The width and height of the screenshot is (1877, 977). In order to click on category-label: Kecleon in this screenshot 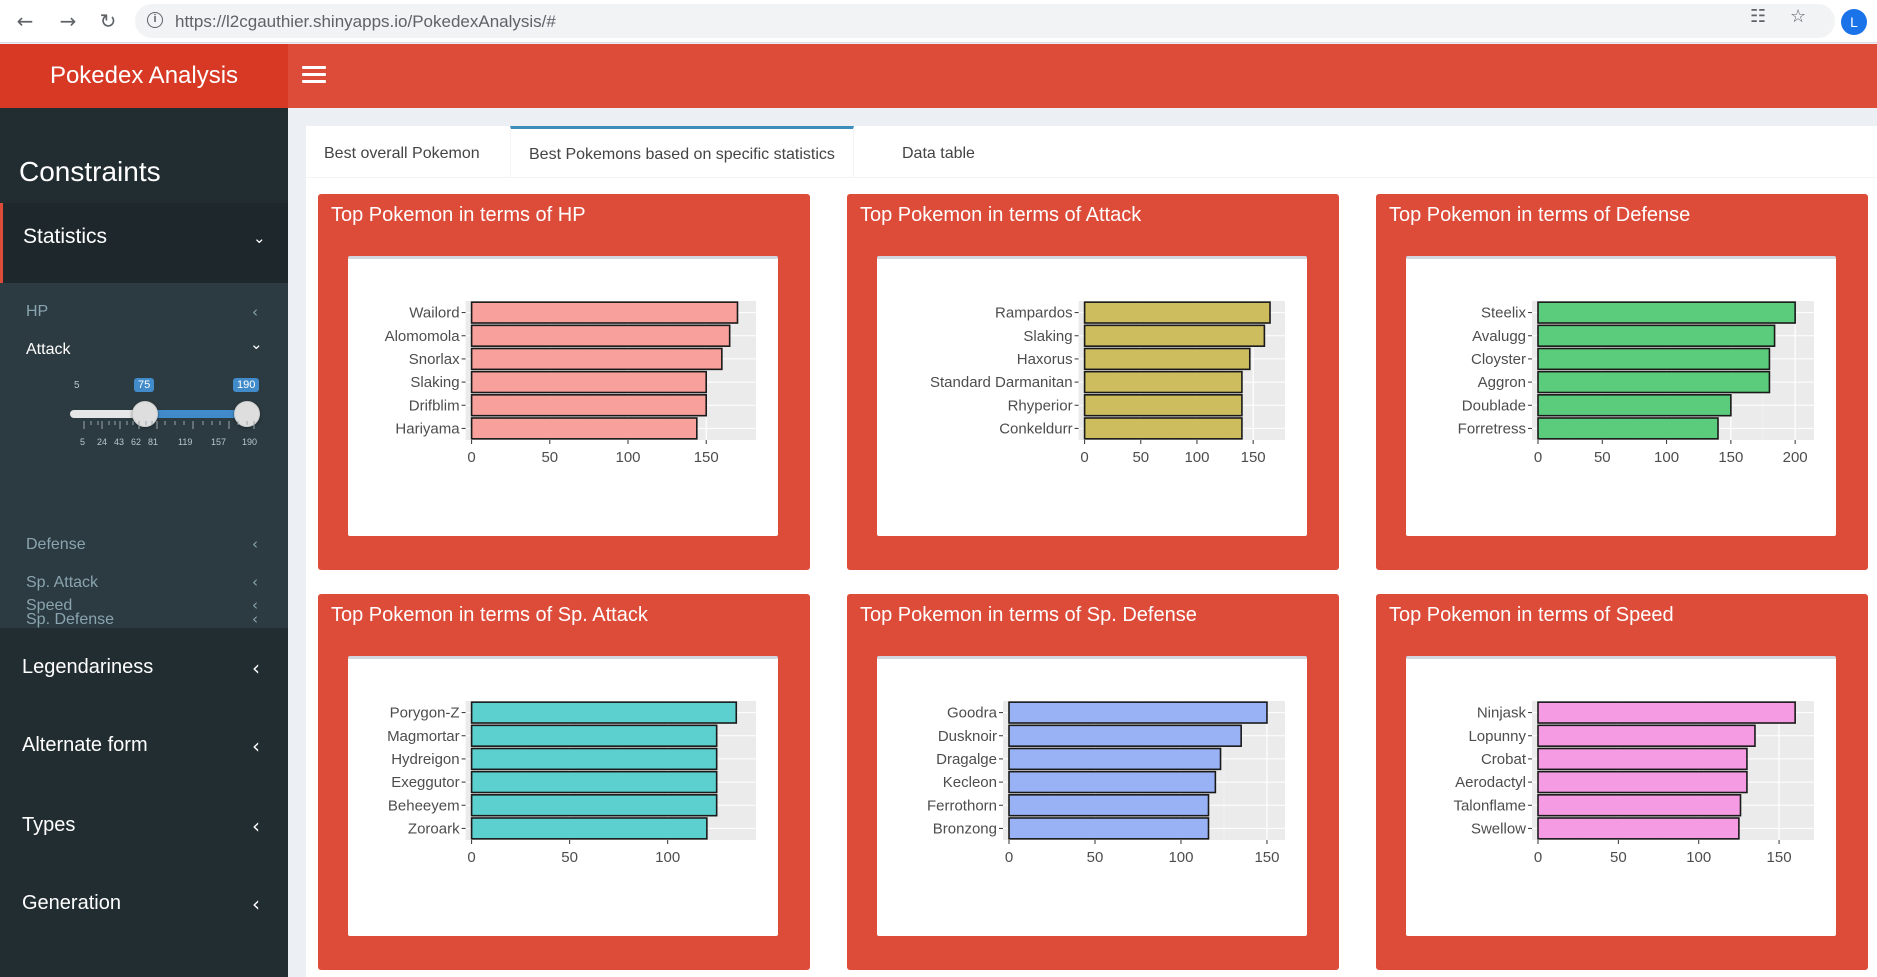, I will do `click(970, 782)`.